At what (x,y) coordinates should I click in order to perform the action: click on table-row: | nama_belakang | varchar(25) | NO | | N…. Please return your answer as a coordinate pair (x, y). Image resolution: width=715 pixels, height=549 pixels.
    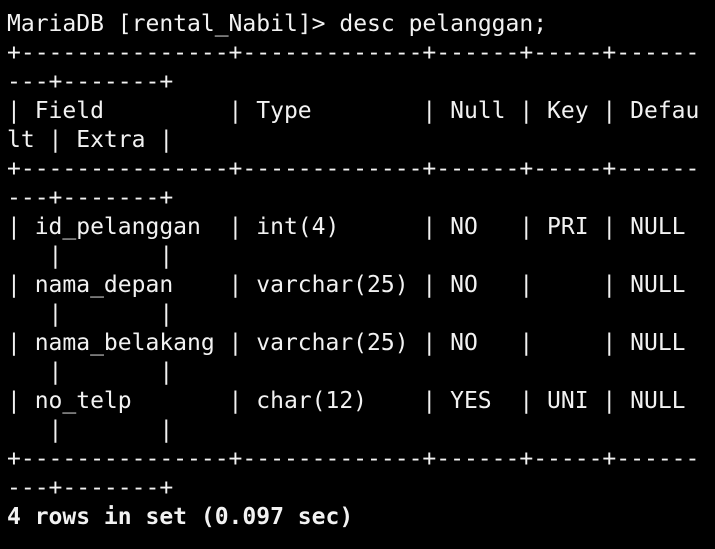
    Looking at the image, I should click on (346, 343).